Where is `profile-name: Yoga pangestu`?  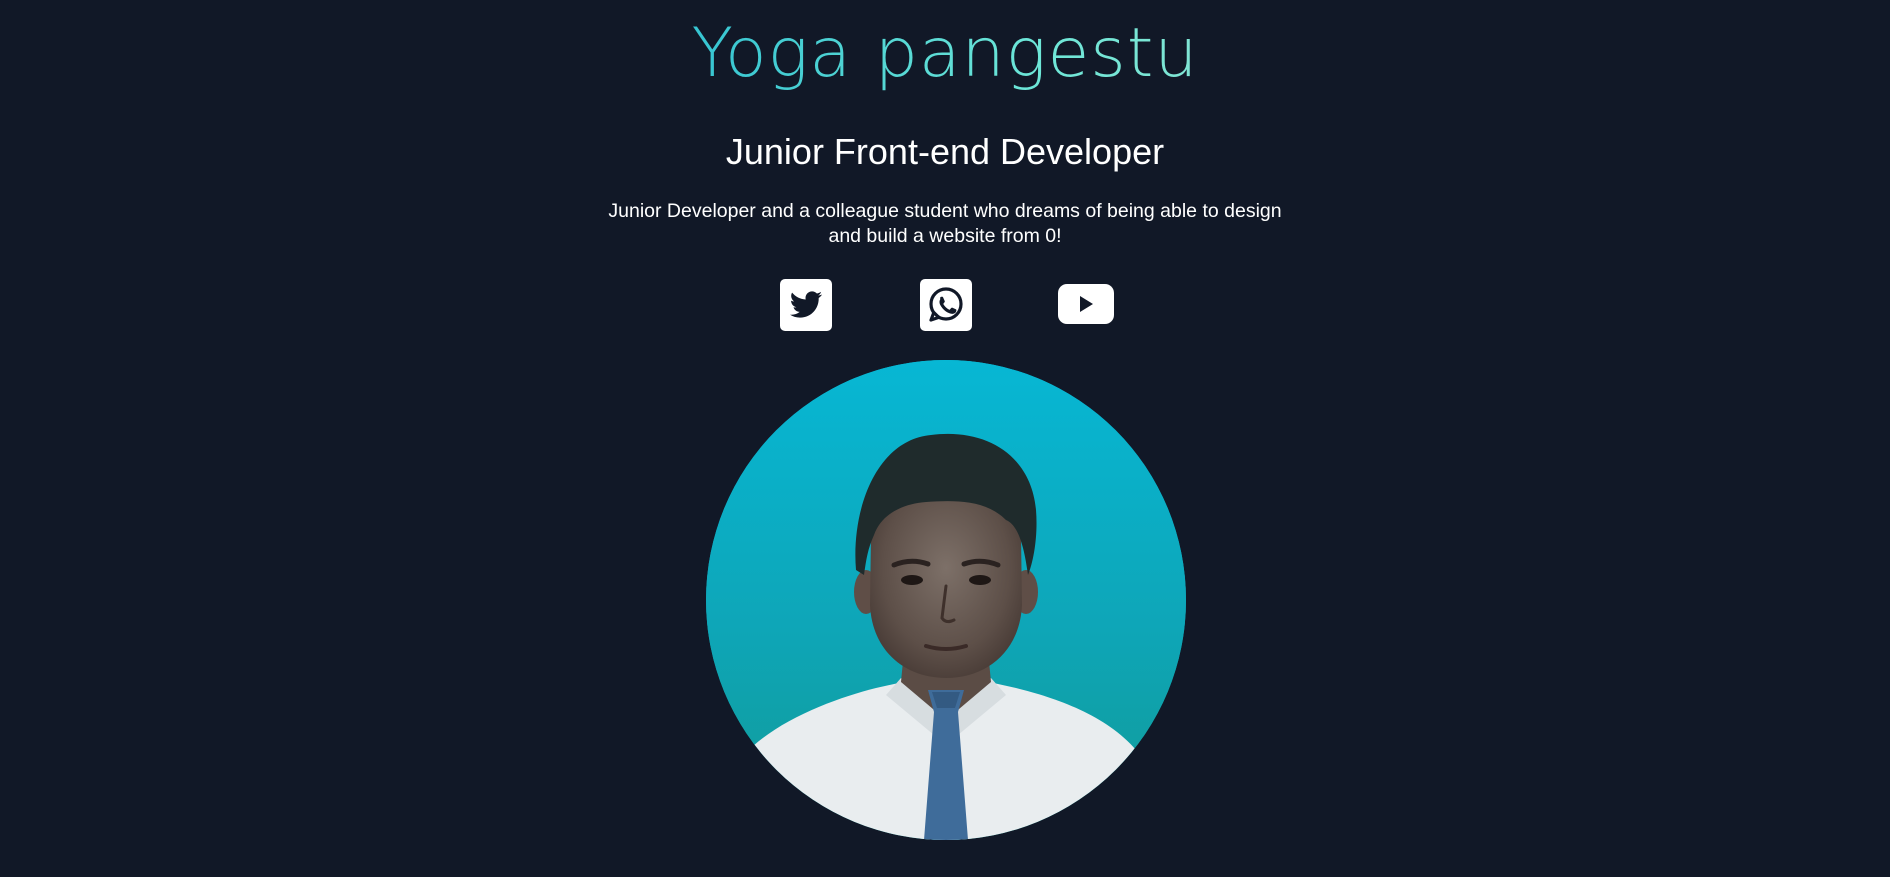 profile-name: Yoga pangestu is located at coordinates (945, 54).